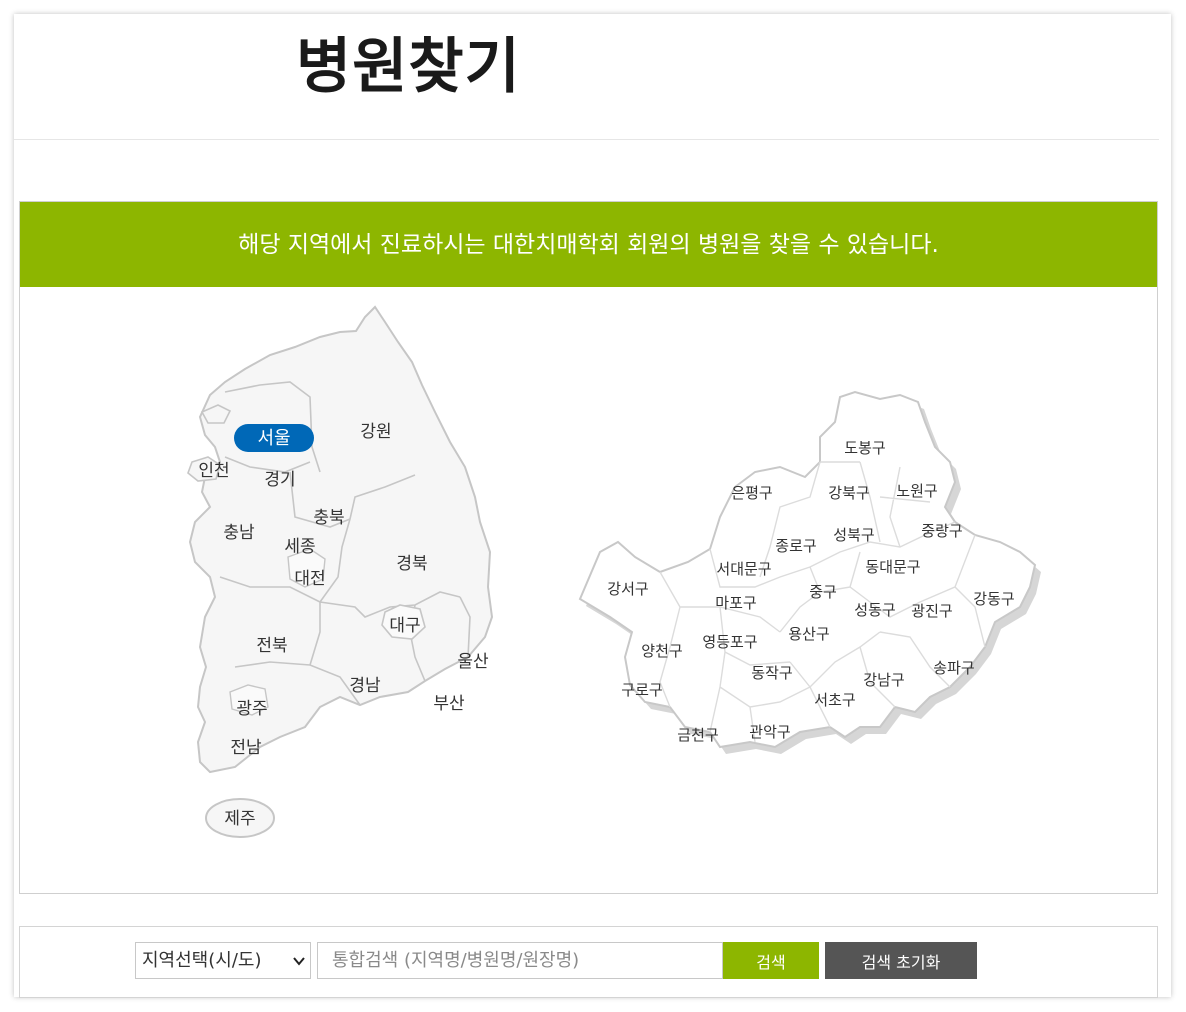 Image resolution: width=1186 pixels, height=1012 pixels. I want to click on korea-label-ulsan: 울산, so click(473, 662).